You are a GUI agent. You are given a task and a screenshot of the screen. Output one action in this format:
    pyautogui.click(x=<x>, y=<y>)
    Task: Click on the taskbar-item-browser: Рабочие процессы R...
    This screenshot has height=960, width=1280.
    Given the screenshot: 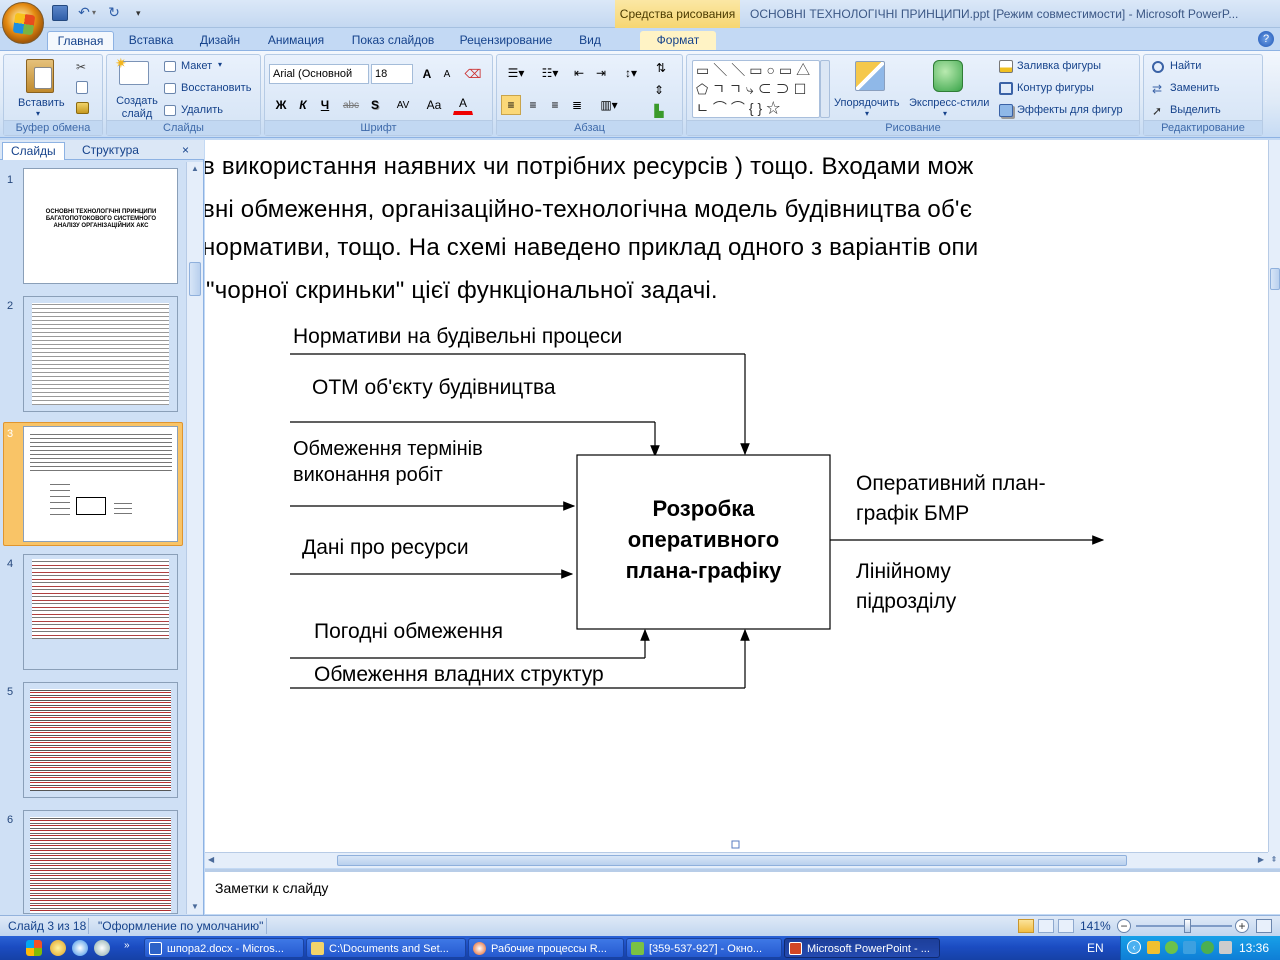 What is the action you would take?
    pyautogui.click(x=546, y=948)
    